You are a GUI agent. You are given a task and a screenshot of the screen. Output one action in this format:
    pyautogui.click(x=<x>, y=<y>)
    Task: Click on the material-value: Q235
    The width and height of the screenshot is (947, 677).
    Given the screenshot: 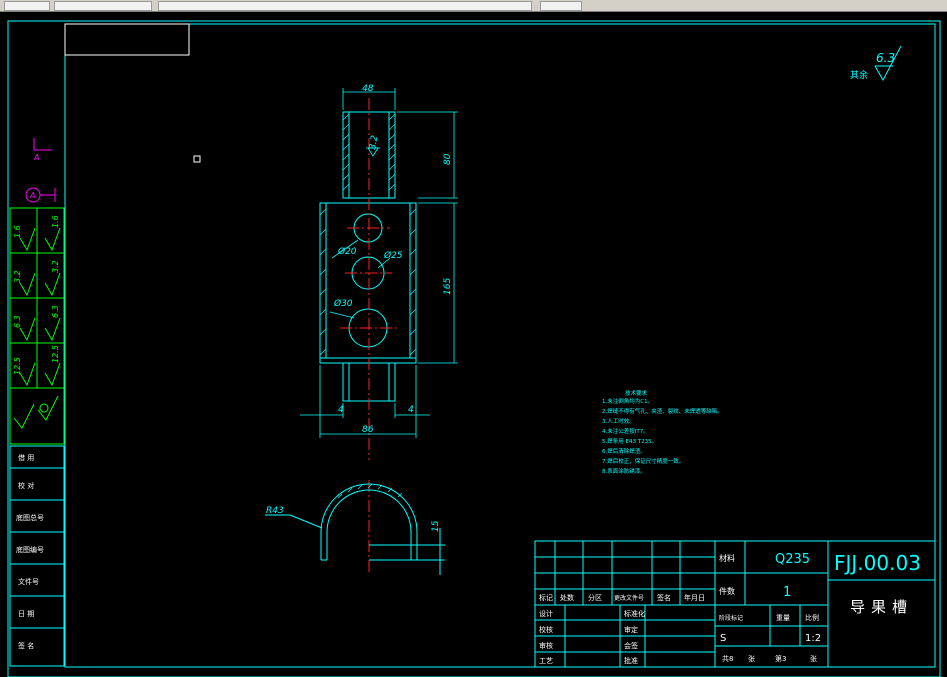 What is the action you would take?
    pyautogui.click(x=792, y=559)
    